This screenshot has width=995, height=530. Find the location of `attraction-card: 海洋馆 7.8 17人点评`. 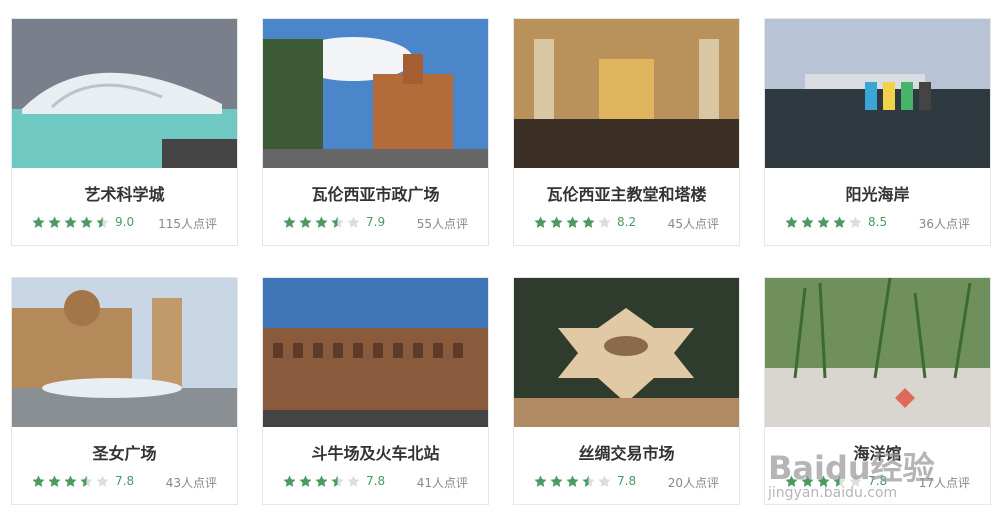

attraction-card: 海洋馆 7.8 17人点评 is located at coordinates (877, 391).